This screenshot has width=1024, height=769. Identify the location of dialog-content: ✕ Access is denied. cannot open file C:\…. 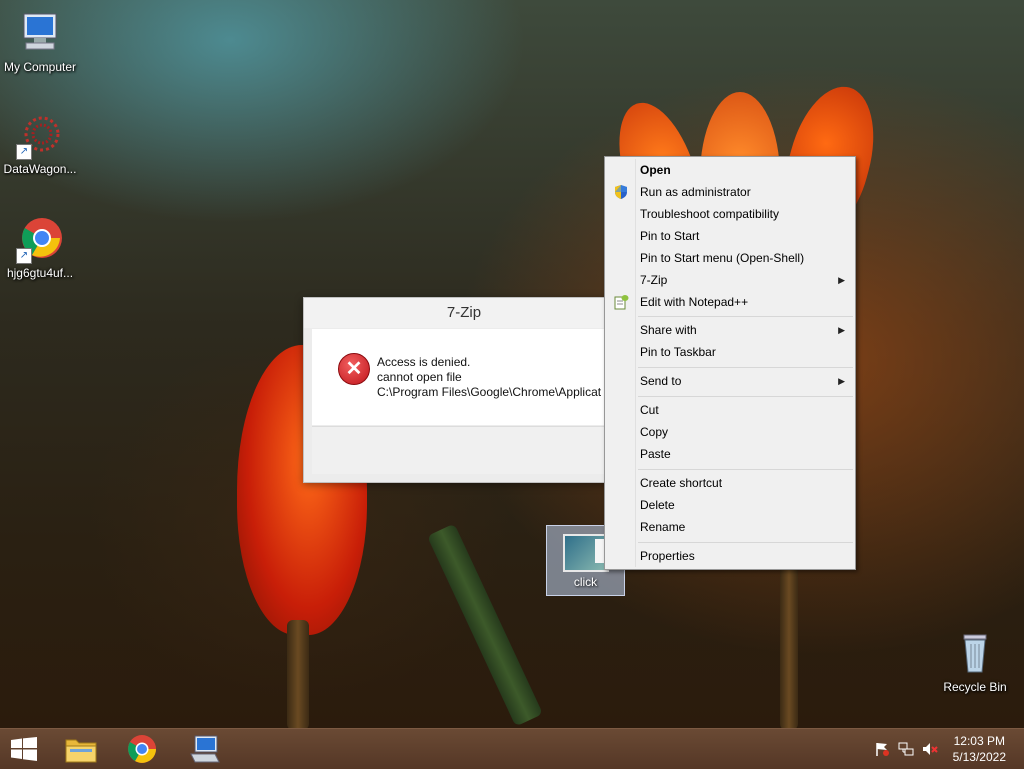
(468, 377).